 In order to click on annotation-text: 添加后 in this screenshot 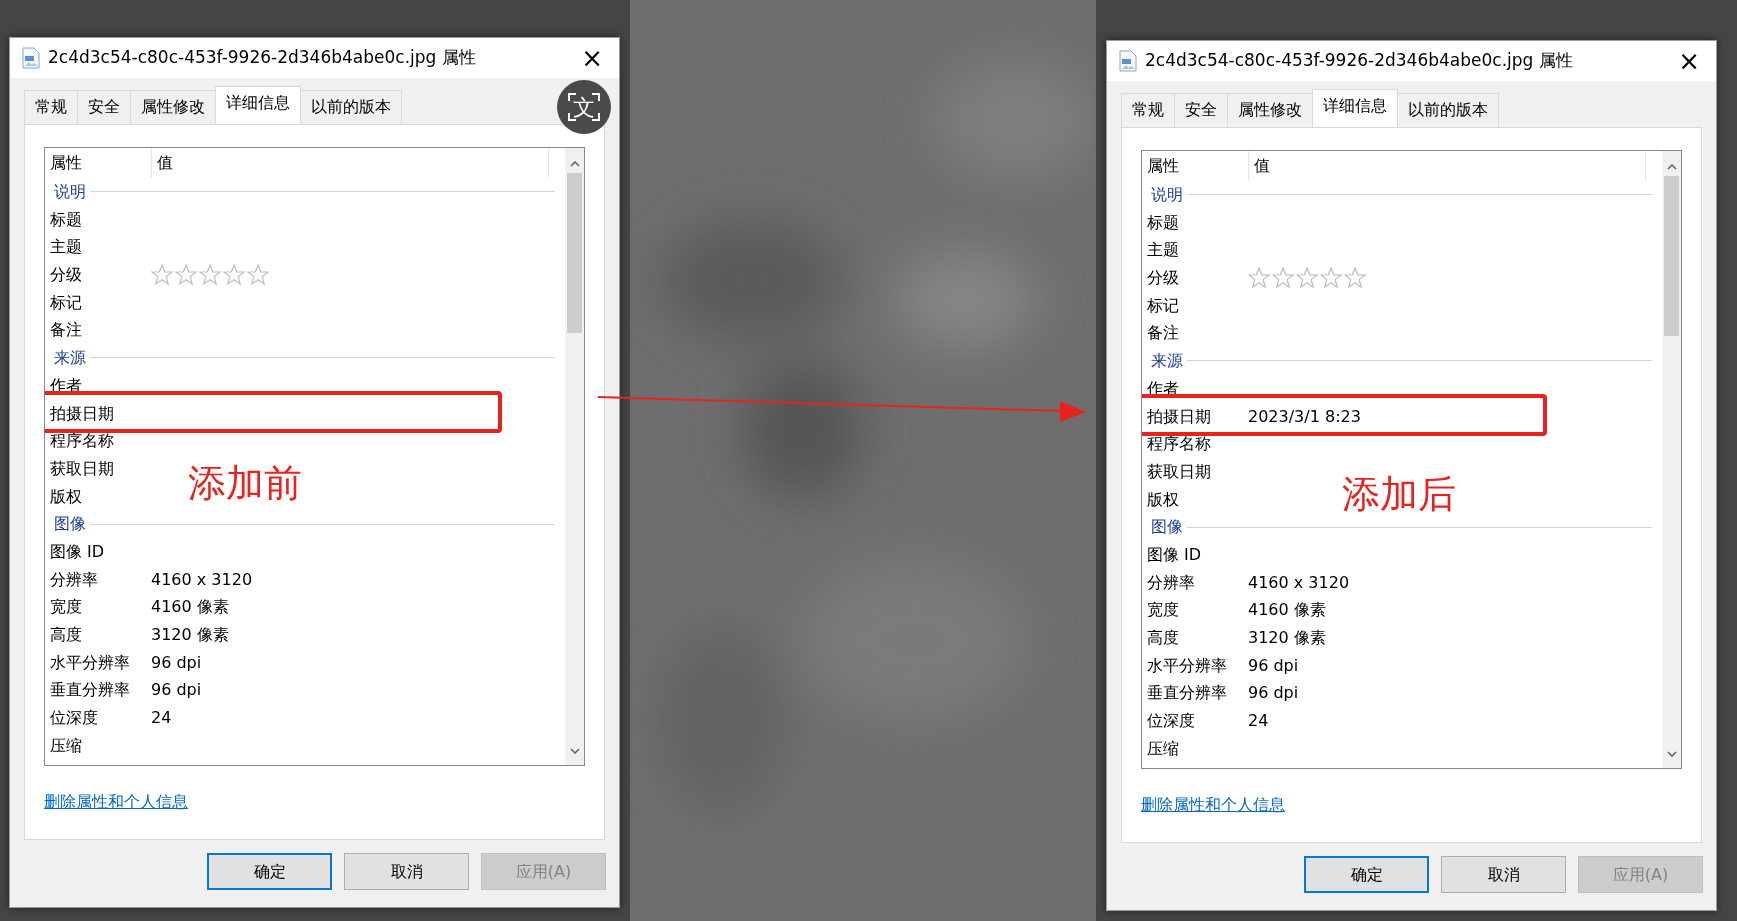, I will do `click(1399, 494)`.